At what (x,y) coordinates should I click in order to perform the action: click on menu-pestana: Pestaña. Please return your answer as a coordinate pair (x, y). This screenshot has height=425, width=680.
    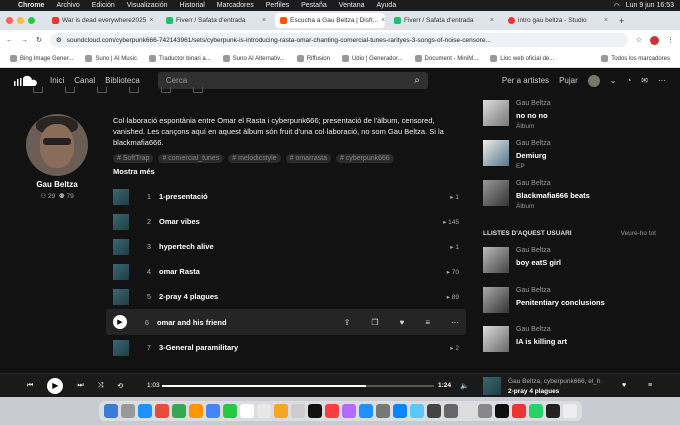
    Looking at the image, I should click on (314, 5).